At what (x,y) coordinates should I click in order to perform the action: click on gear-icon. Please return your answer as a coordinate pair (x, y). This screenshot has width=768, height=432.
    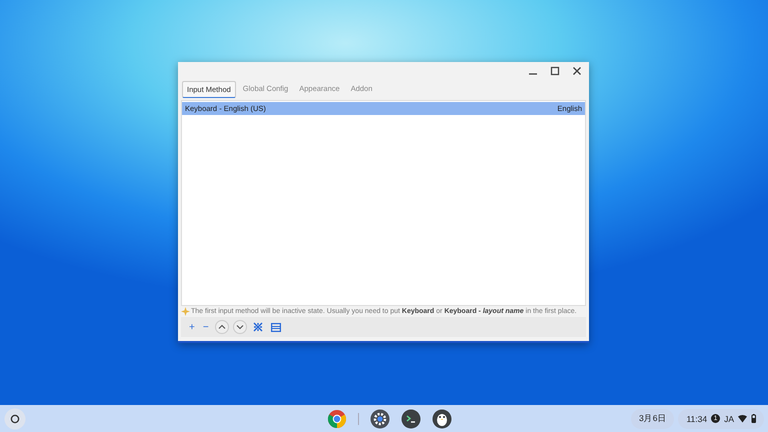
    Looking at the image, I should click on (380, 418).